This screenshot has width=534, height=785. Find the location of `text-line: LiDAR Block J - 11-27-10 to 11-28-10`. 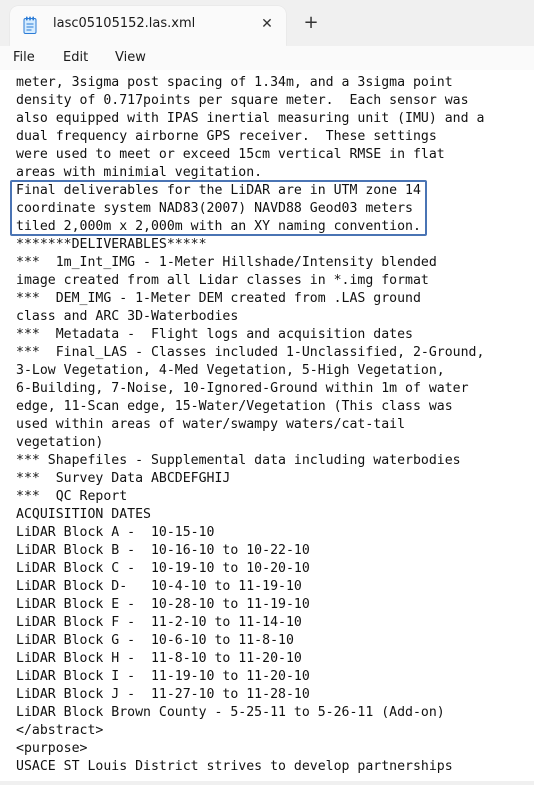

text-line: LiDAR Block J - 11-27-10 to 11-28-10 is located at coordinates (163, 694).